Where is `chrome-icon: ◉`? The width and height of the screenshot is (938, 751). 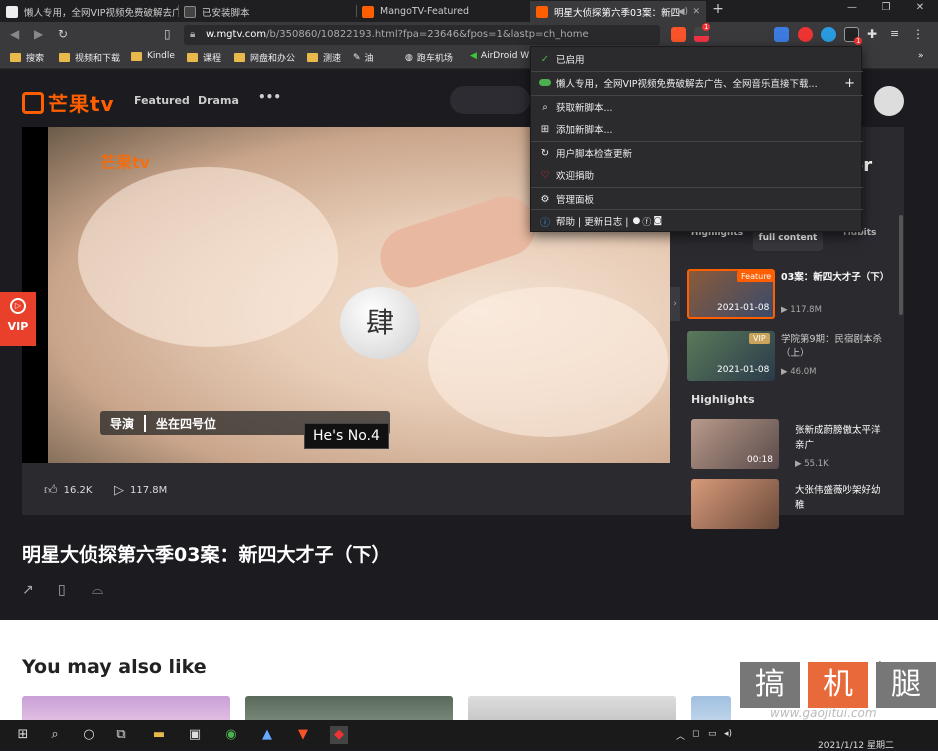
chrome-icon: ◉ is located at coordinates (231, 735).